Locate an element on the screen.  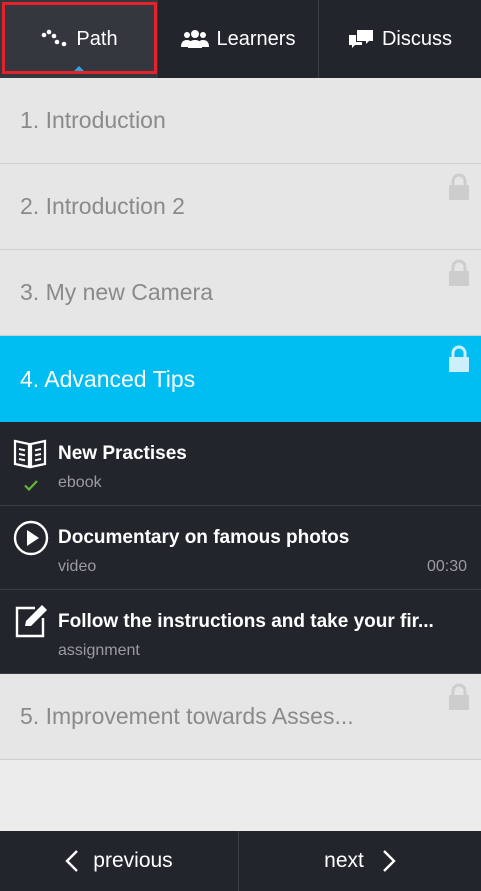
lesson-title: Documentary on famous photos is located at coordinates (204, 537).